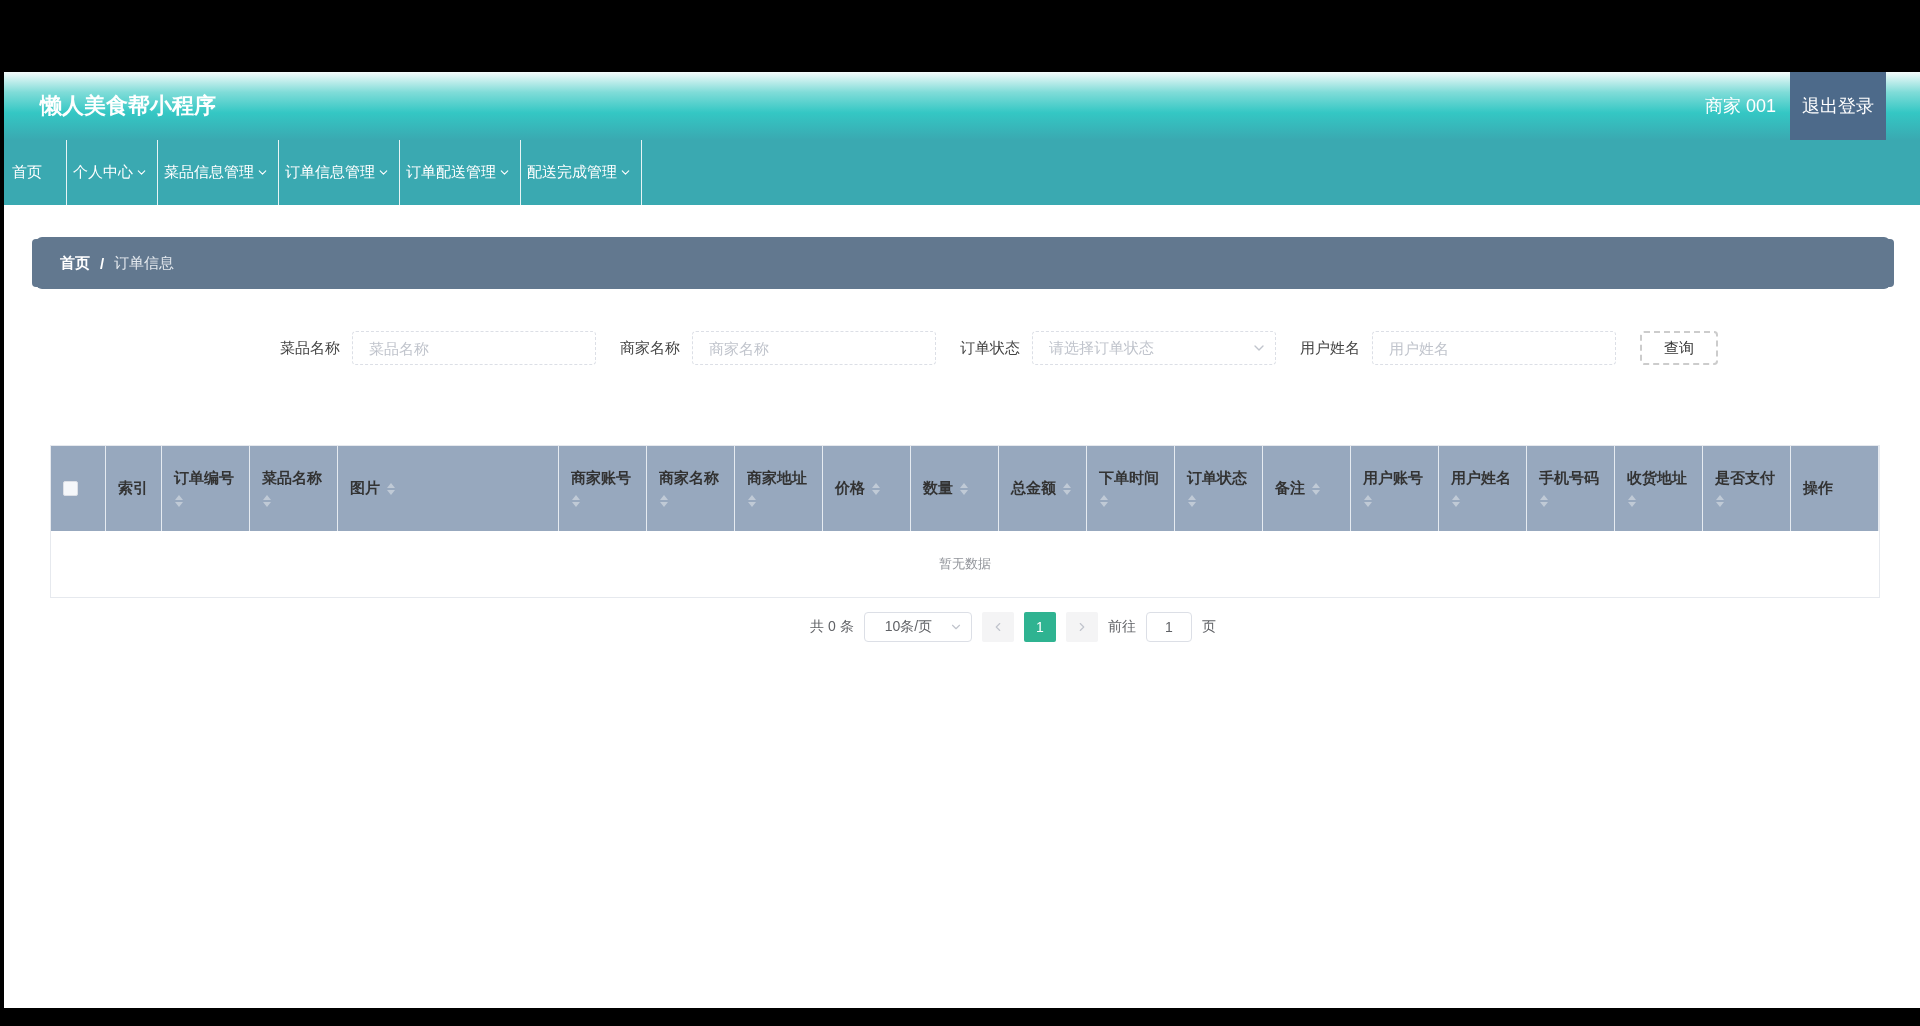 The image size is (1920, 1026). What do you see at coordinates (581, 172) in the screenshot?
I see `nav-menu-item: 配送完成管理` at bounding box center [581, 172].